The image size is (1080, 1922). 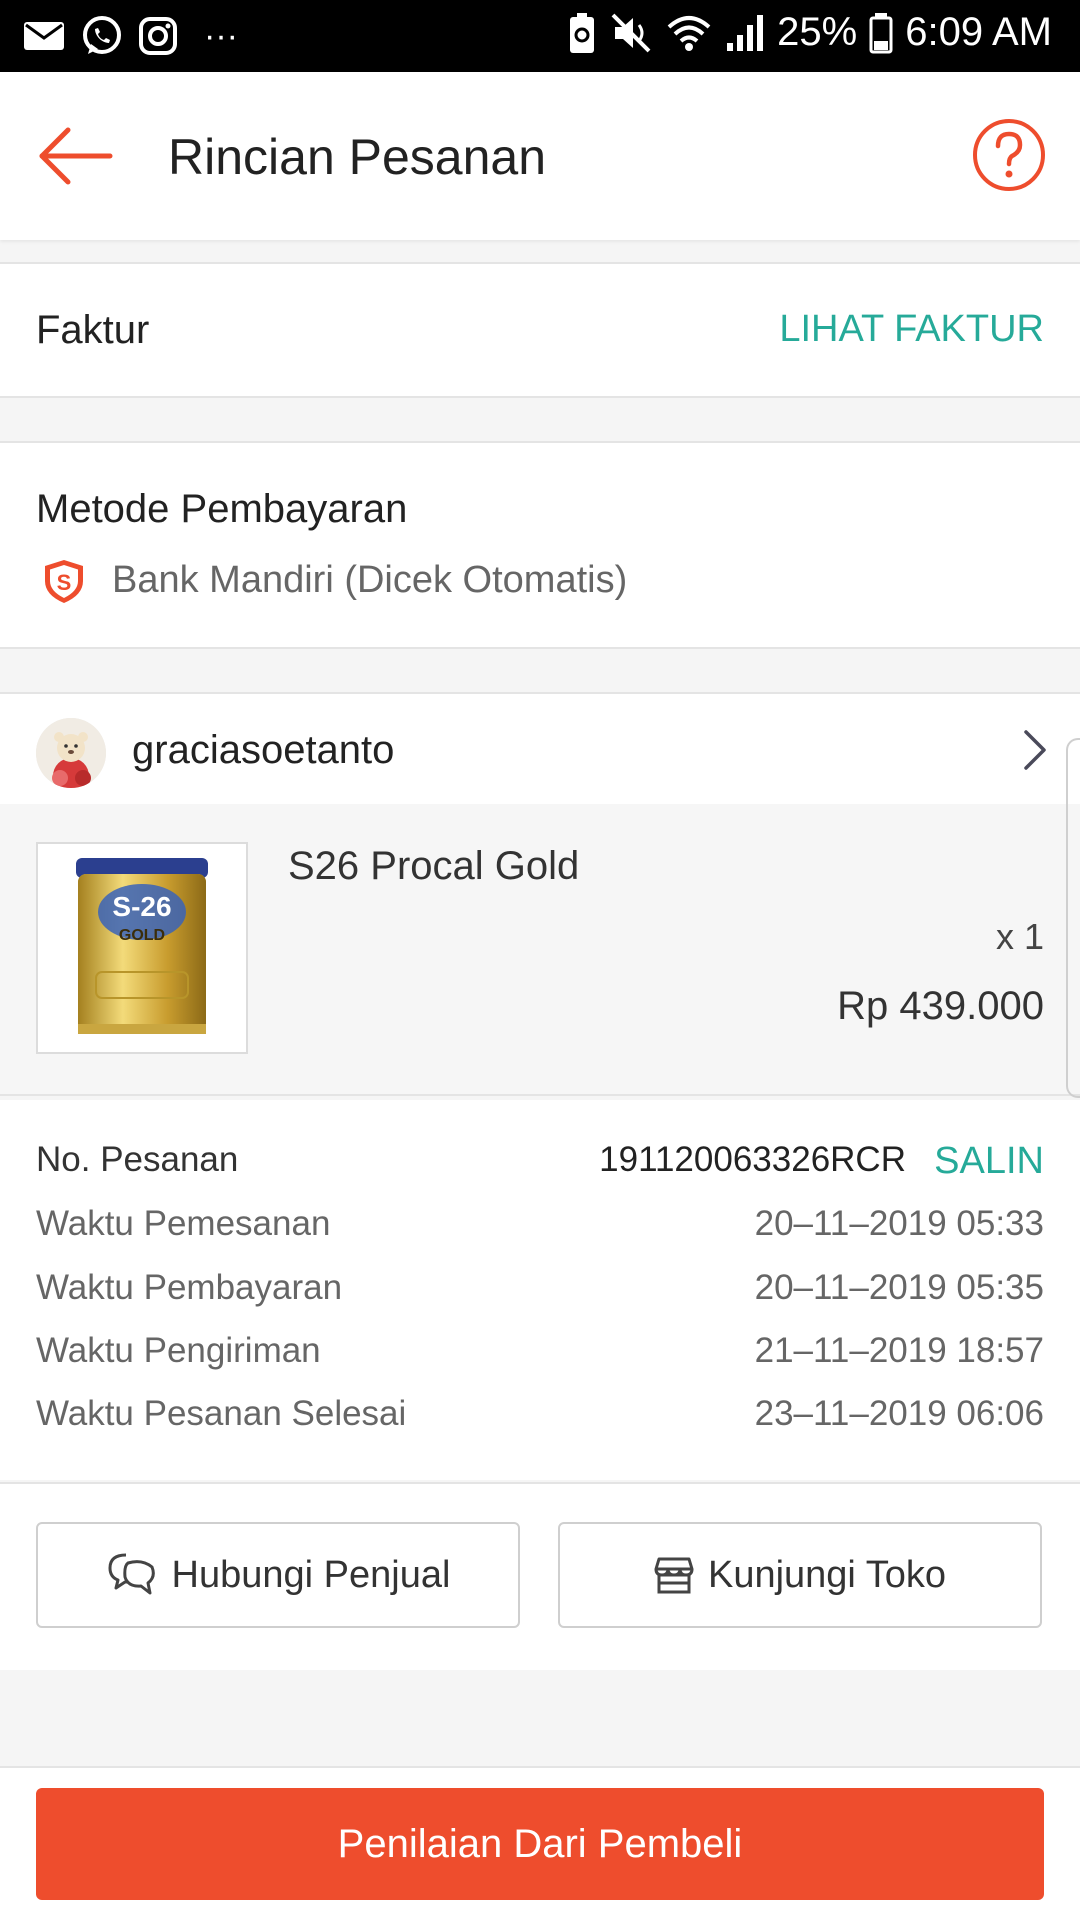 What do you see at coordinates (817, 32) in the screenshot?
I see `battery-percent: 25%` at bounding box center [817, 32].